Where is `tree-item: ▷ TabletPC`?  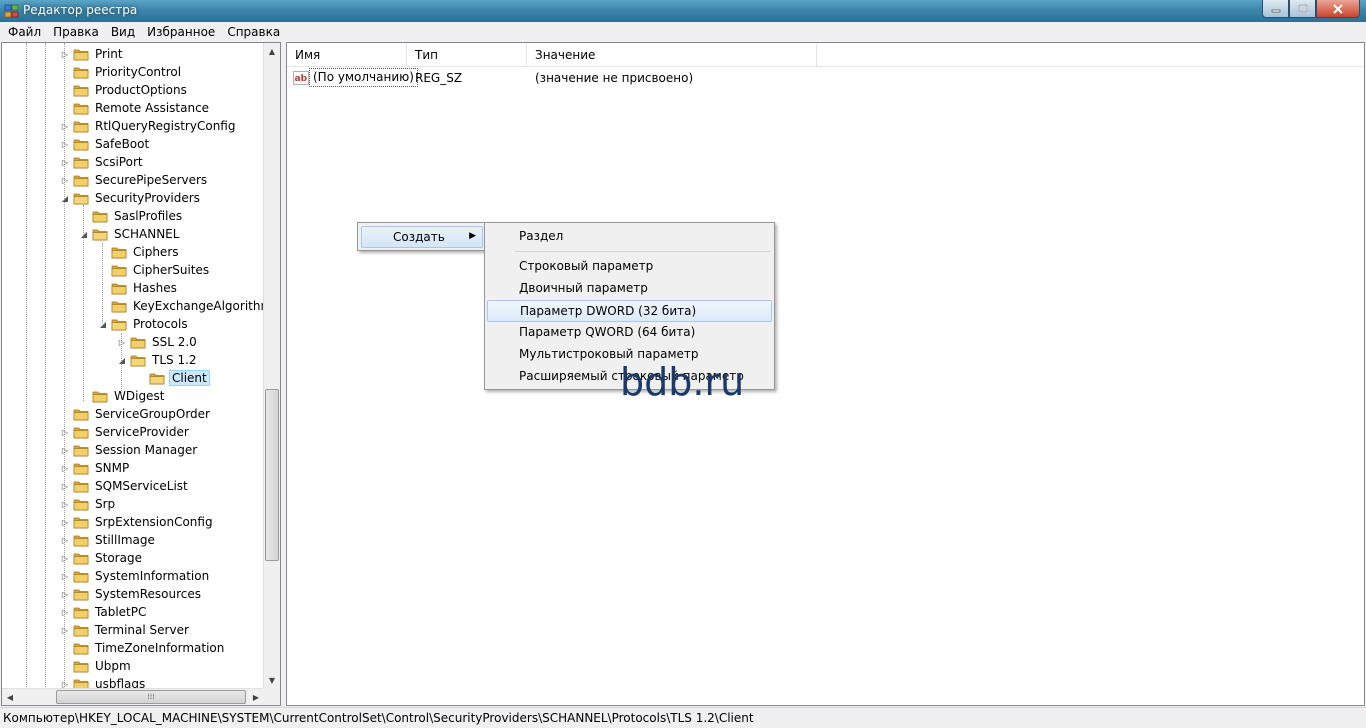 tree-item: ▷ TabletPC is located at coordinates (104, 612).